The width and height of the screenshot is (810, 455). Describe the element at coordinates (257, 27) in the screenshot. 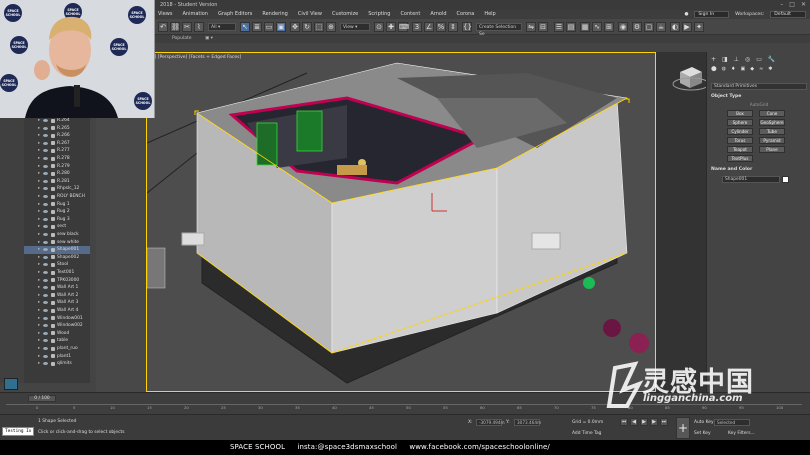

I see `select-by-name-icon: ≣` at that location.